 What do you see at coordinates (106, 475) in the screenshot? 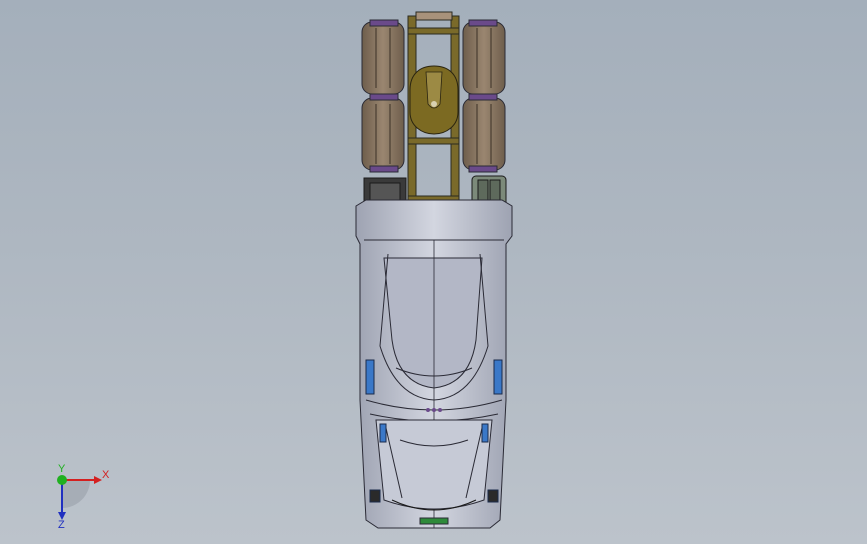
I see `x-axis-label: X` at bounding box center [106, 475].